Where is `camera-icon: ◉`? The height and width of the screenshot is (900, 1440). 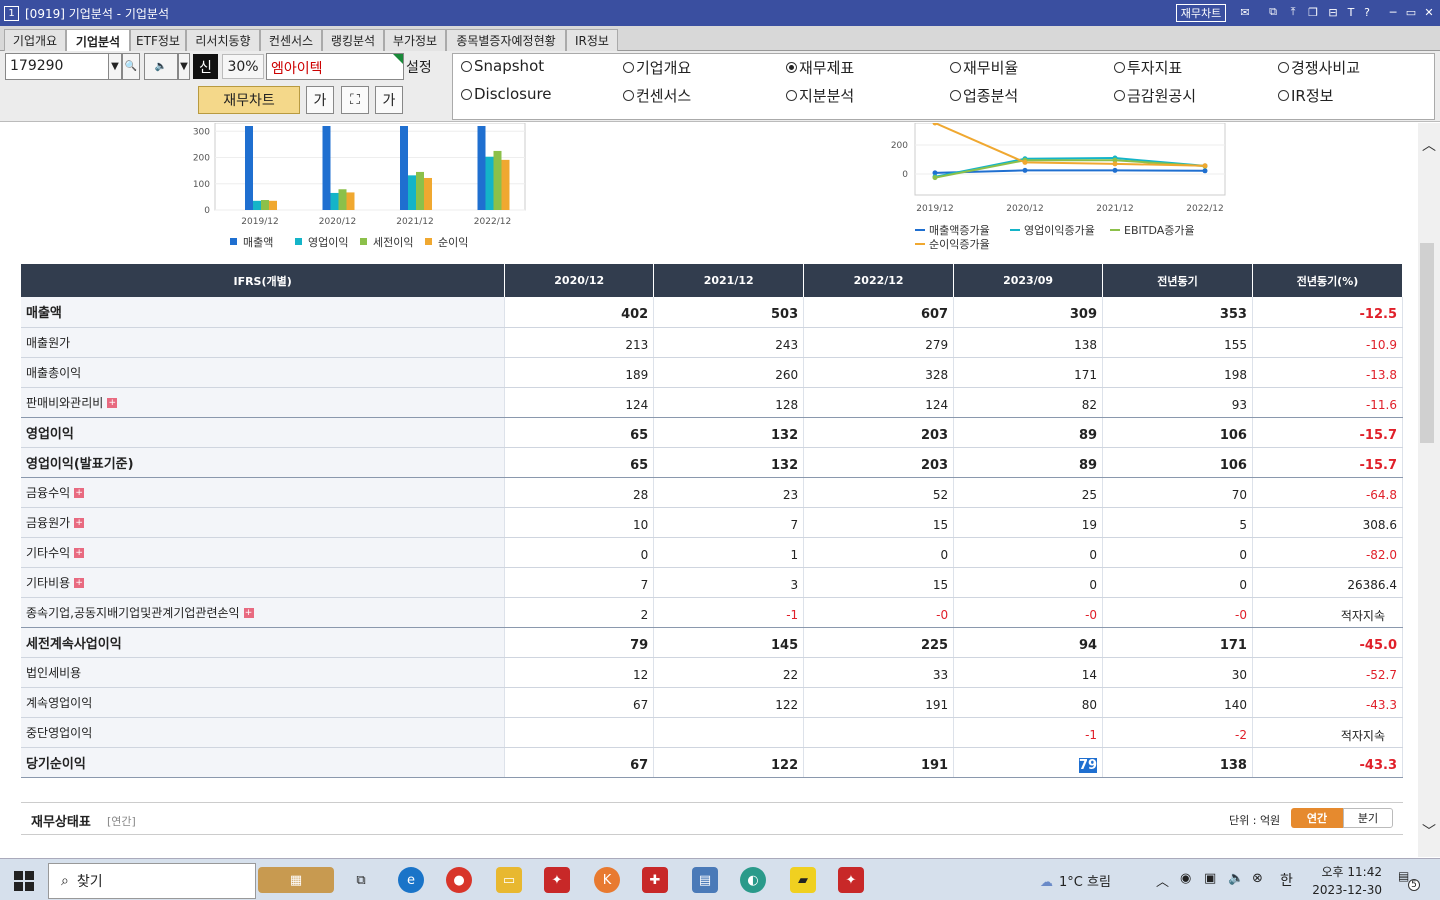
camera-icon: ◉ is located at coordinates (1185, 878).